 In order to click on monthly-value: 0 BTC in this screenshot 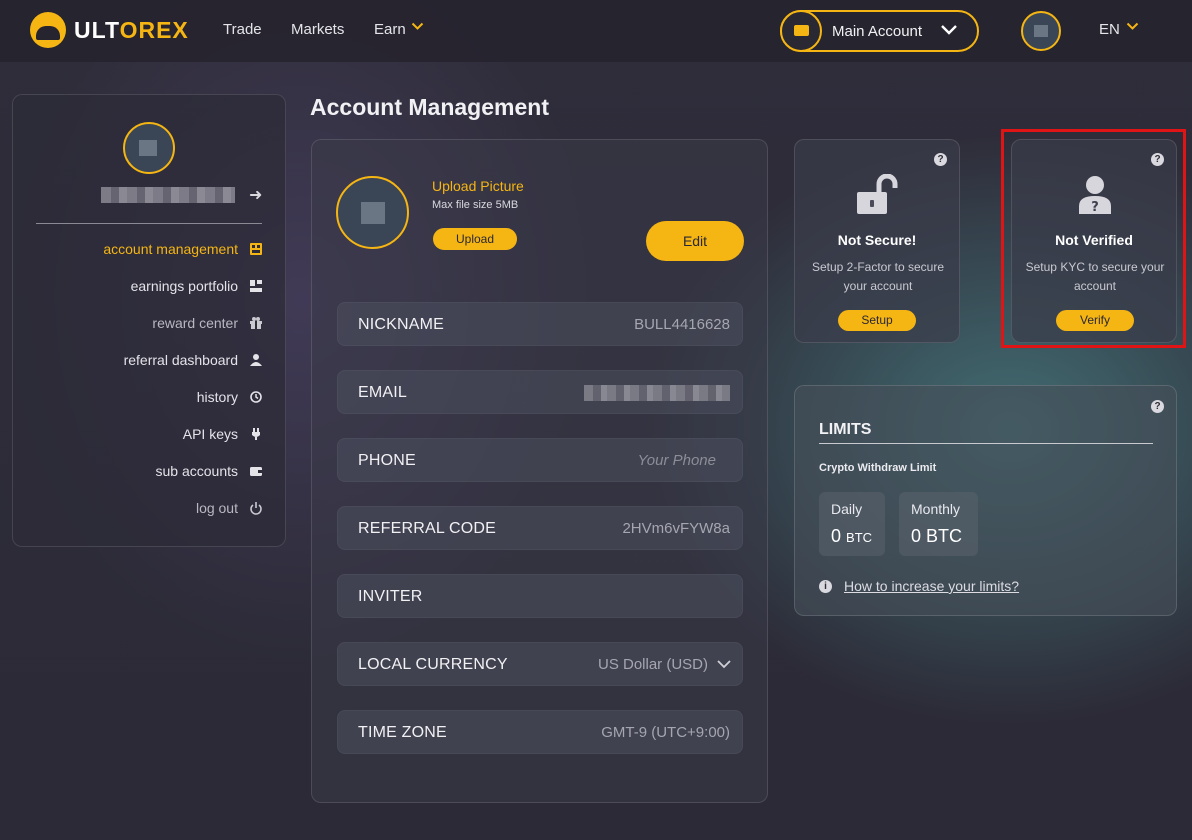, I will do `click(937, 536)`.